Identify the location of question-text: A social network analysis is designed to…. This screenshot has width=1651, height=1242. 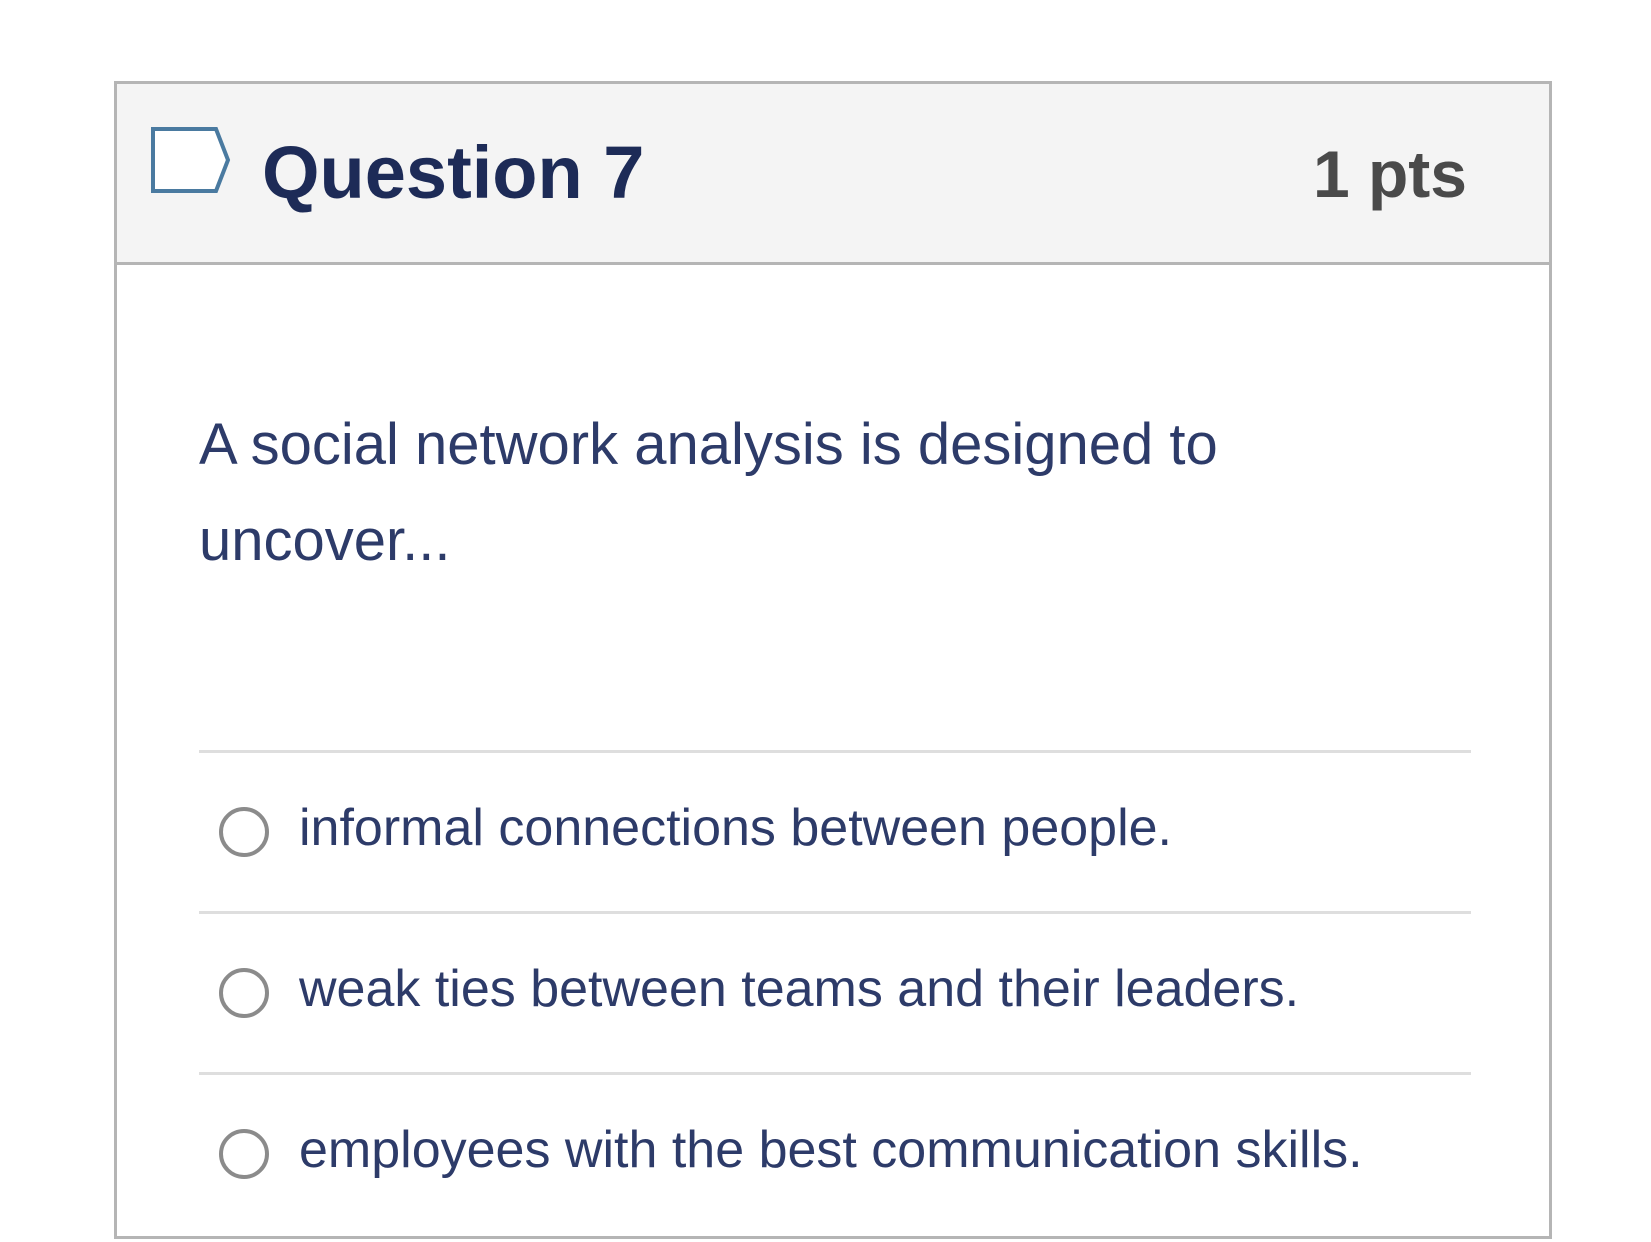
(708, 492).